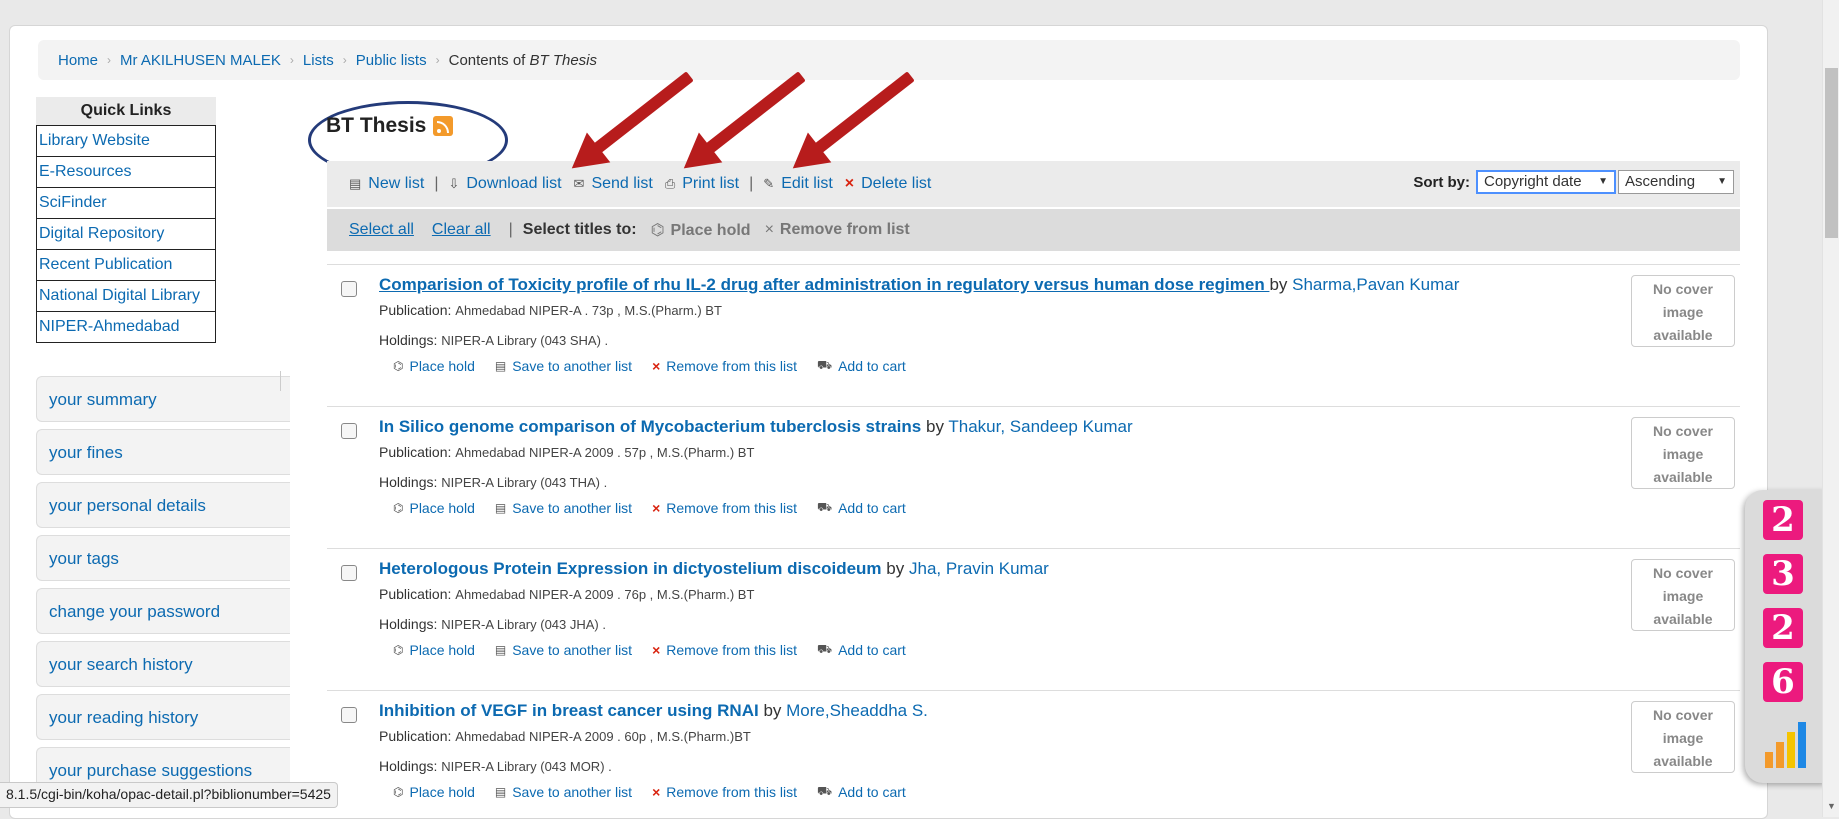 The width and height of the screenshot is (1839, 819). What do you see at coordinates (163, 664) in the screenshot?
I see `menu-your-search-history: your search history` at bounding box center [163, 664].